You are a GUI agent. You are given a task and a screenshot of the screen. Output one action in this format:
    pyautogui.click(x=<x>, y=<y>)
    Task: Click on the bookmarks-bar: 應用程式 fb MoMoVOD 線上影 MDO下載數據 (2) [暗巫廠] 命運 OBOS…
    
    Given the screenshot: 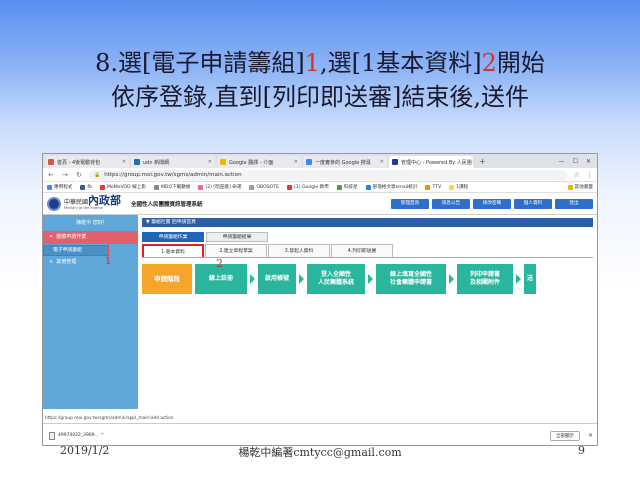 What is the action you would take?
    pyautogui.click(x=320, y=187)
    